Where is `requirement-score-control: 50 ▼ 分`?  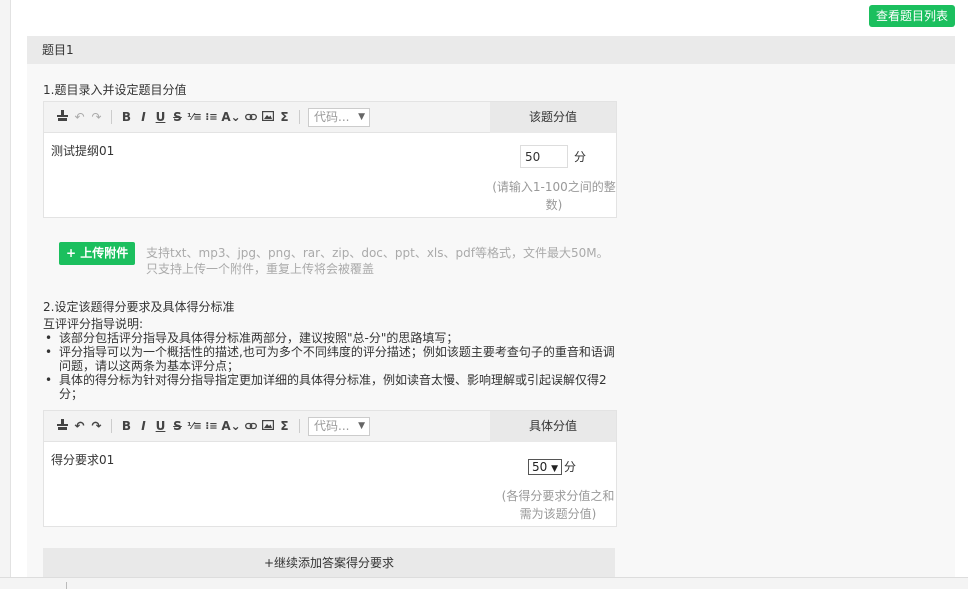 requirement-score-control: 50 ▼ 分 is located at coordinates (552, 466).